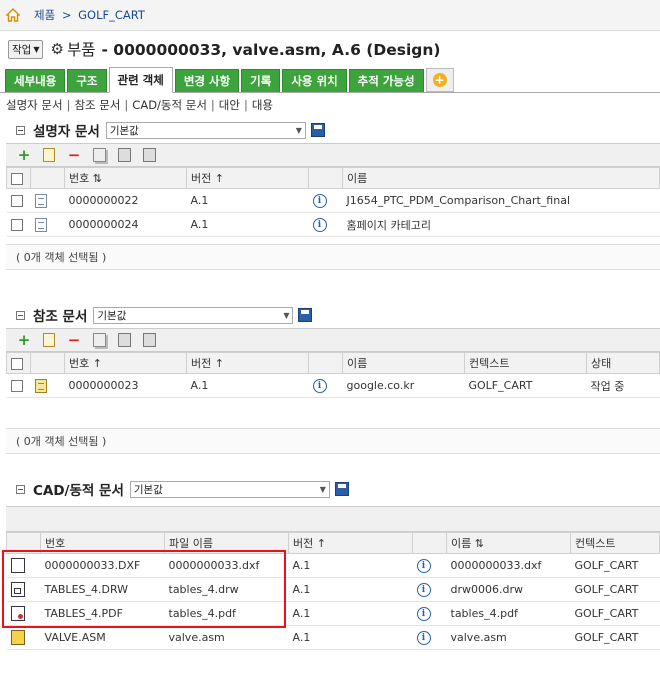 This screenshot has height=678, width=660. Describe the element at coordinates (102, 543) in the screenshot. I see `column-header-number: 번호` at that location.